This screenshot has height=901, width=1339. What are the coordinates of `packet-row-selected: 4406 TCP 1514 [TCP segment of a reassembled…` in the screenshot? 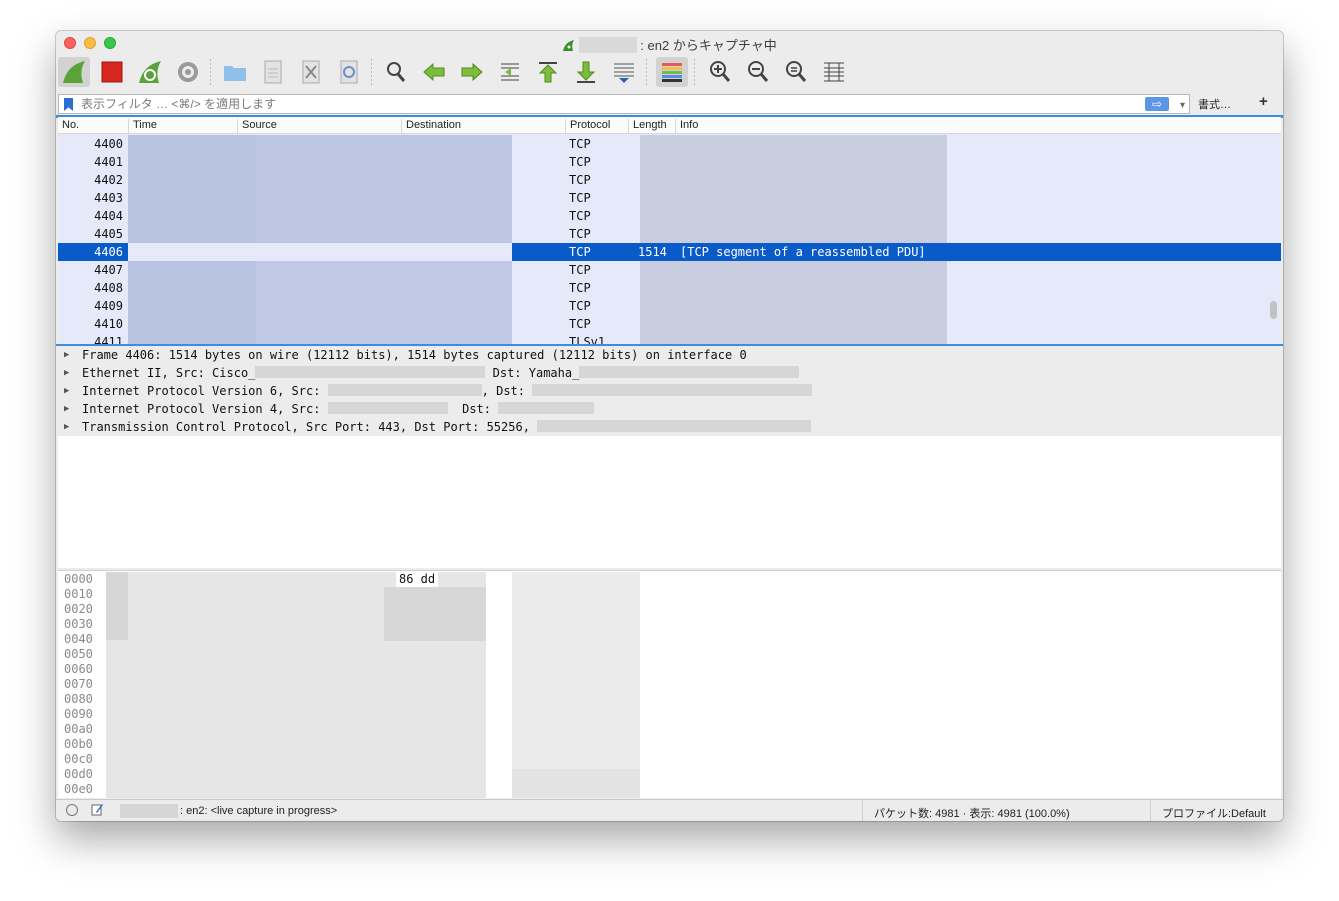 It's located at (669, 252).